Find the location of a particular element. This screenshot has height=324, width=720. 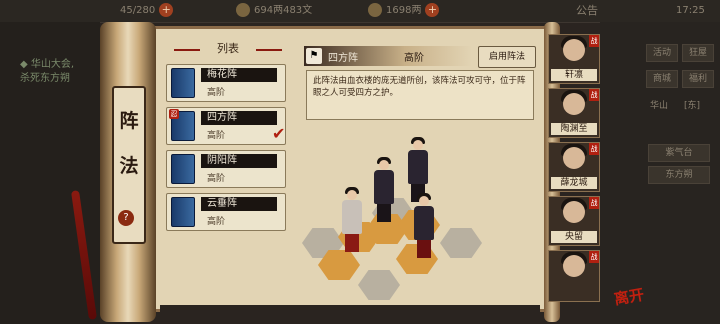

activity-button: 活动 is located at coordinates (662, 53).